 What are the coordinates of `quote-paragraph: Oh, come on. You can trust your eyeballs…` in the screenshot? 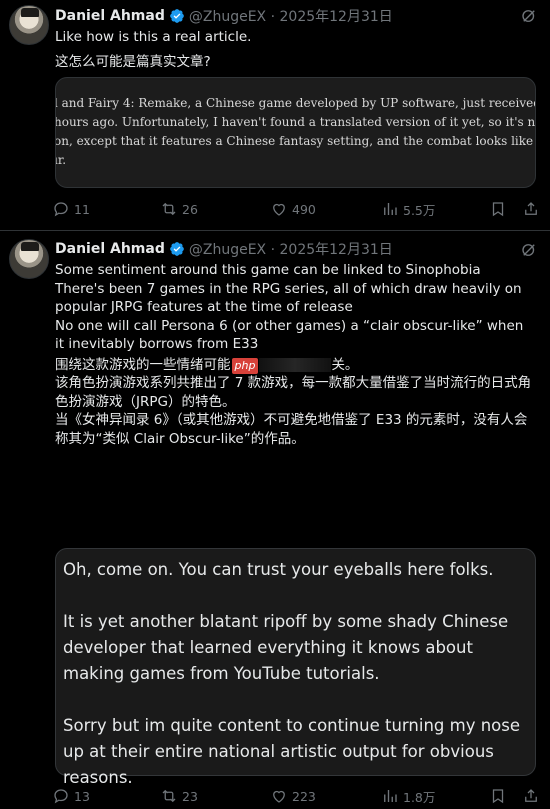 It's located at (278, 569).